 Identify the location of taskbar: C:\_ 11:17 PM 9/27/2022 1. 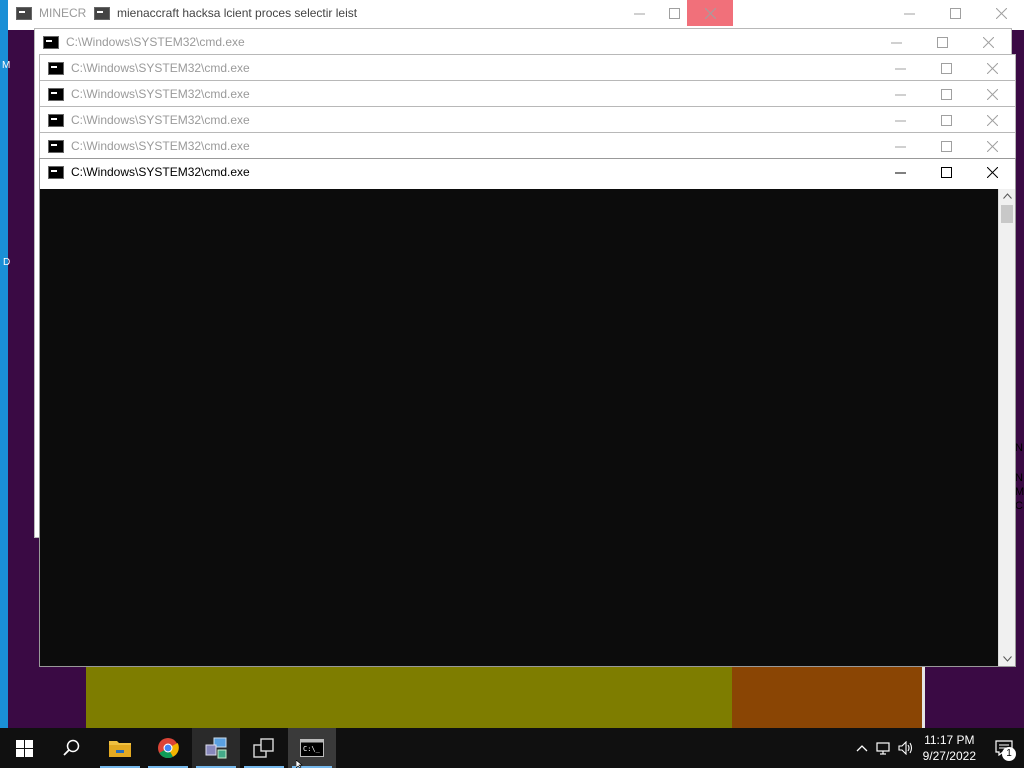
(512, 748).